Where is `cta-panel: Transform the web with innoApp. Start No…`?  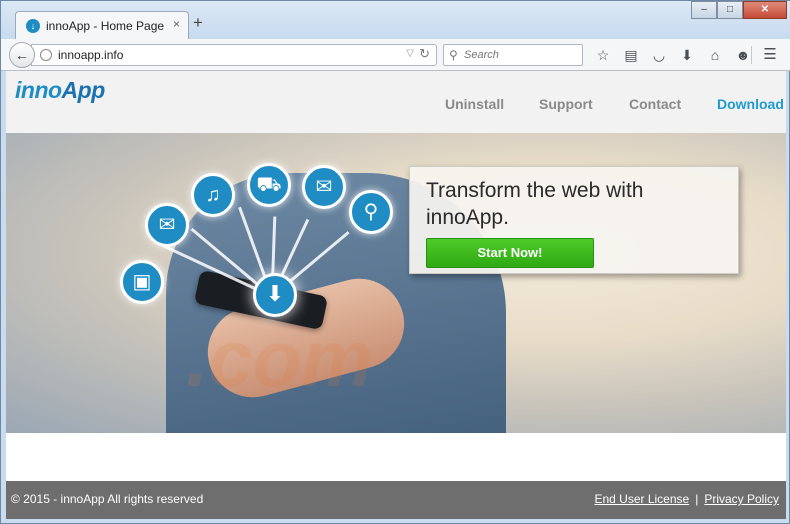 cta-panel: Transform the web with innoApp. Start No… is located at coordinates (574, 220).